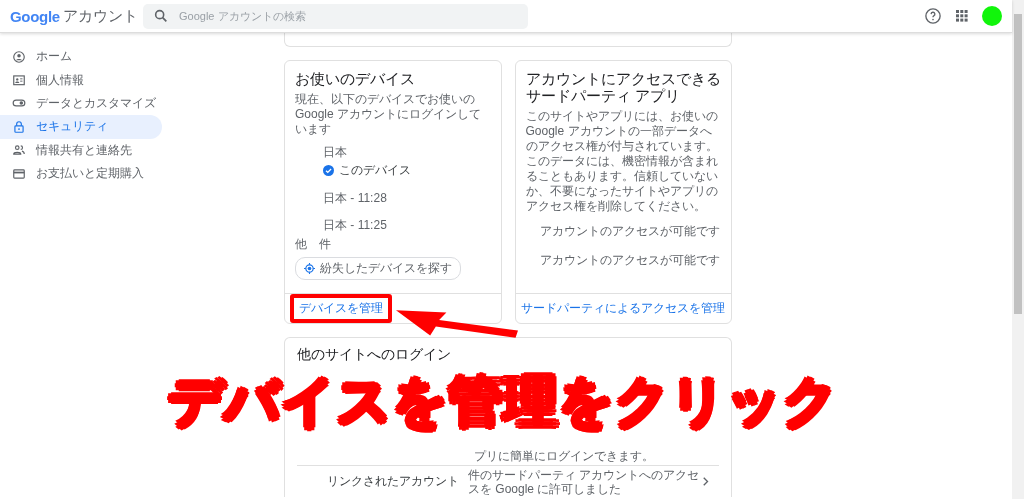 The image size is (1024, 499). Describe the element at coordinates (81, 80) in the screenshot. I see `sidebar-item: 個人情報` at that location.